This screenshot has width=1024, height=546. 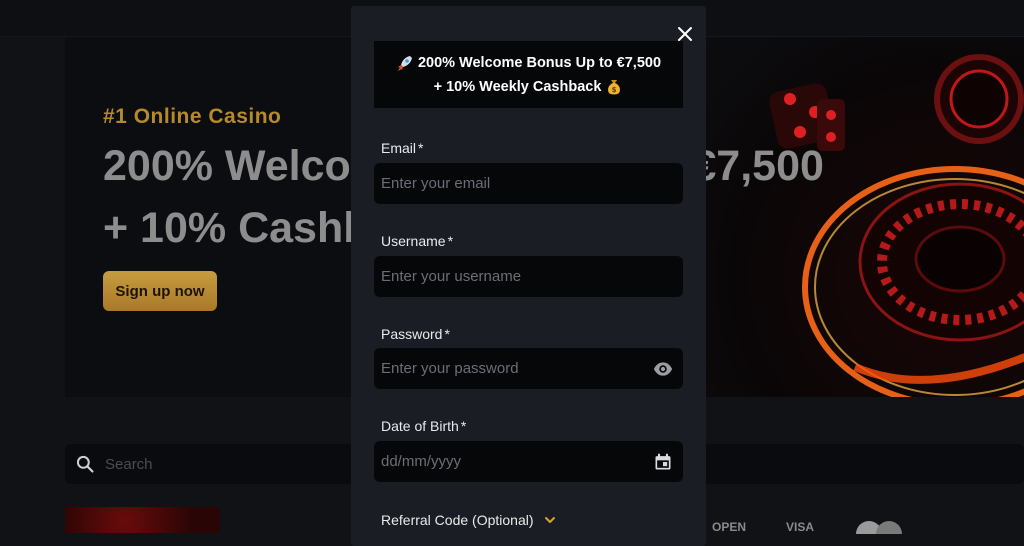 I want to click on chevron-down-icon, so click(x=549, y=520).